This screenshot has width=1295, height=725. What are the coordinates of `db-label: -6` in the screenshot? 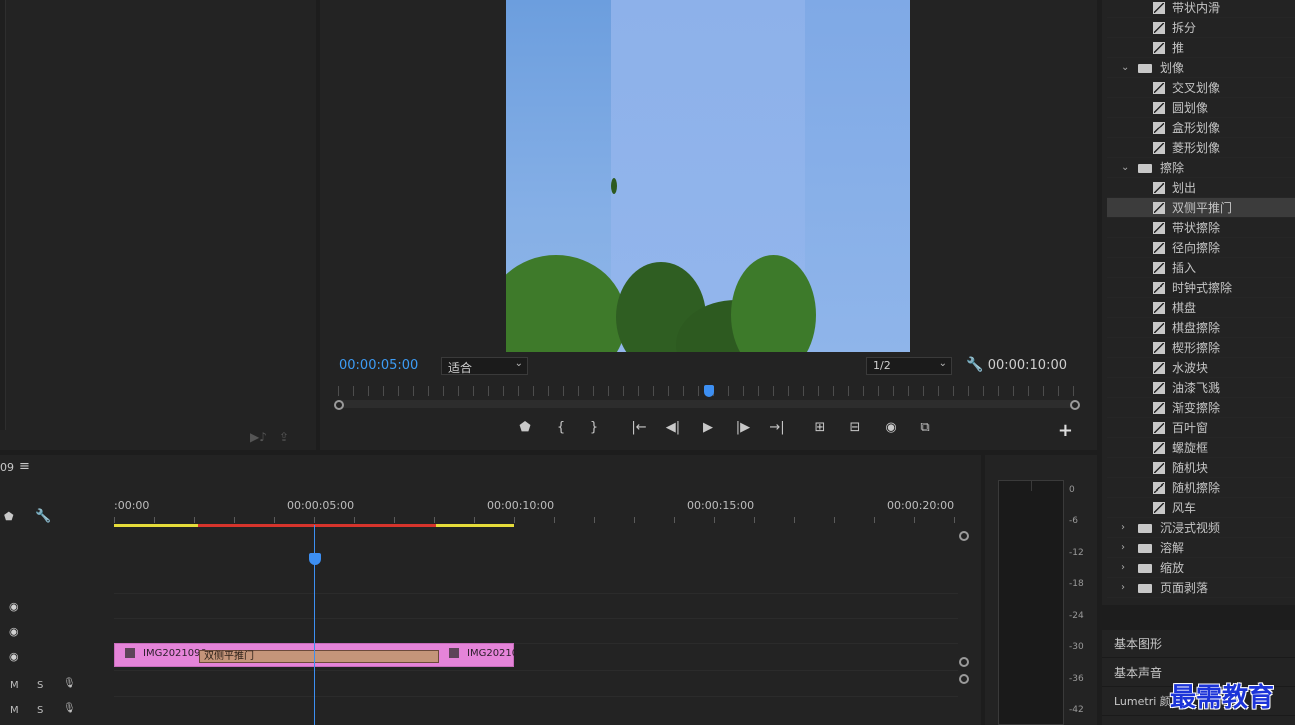 It's located at (1073, 521).